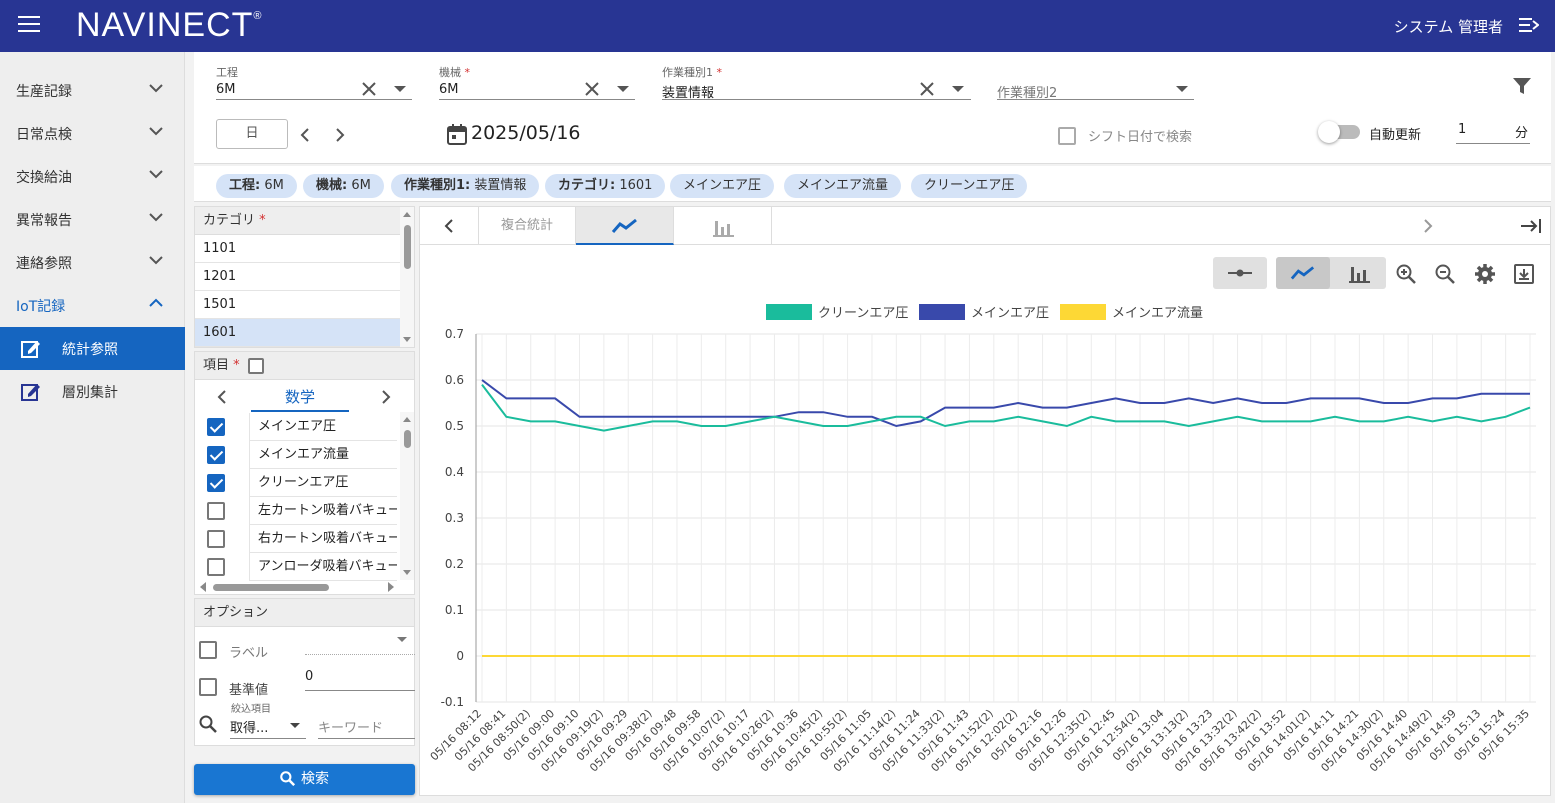 This screenshot has height=803, width=1555. I want to click on item-hscrollbar, so click(297, 587).